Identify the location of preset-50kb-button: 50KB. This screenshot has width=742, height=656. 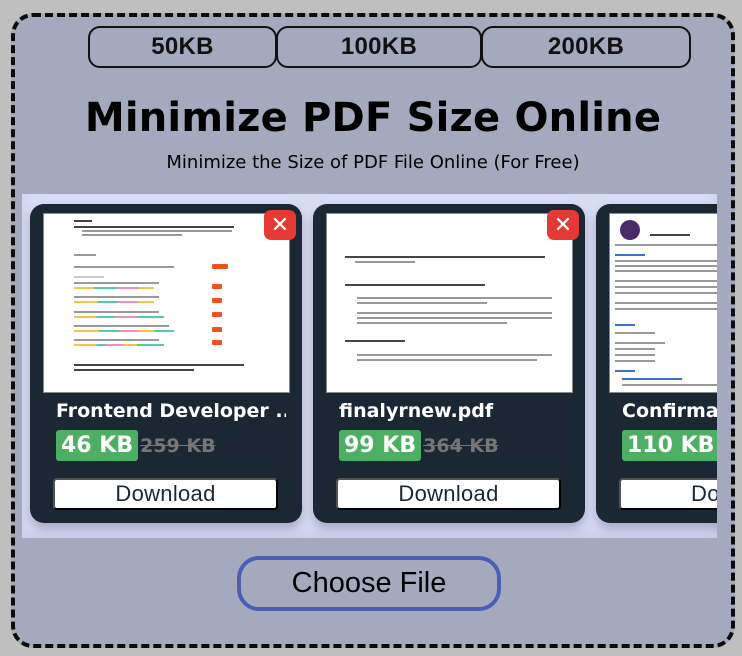
(182, 47).